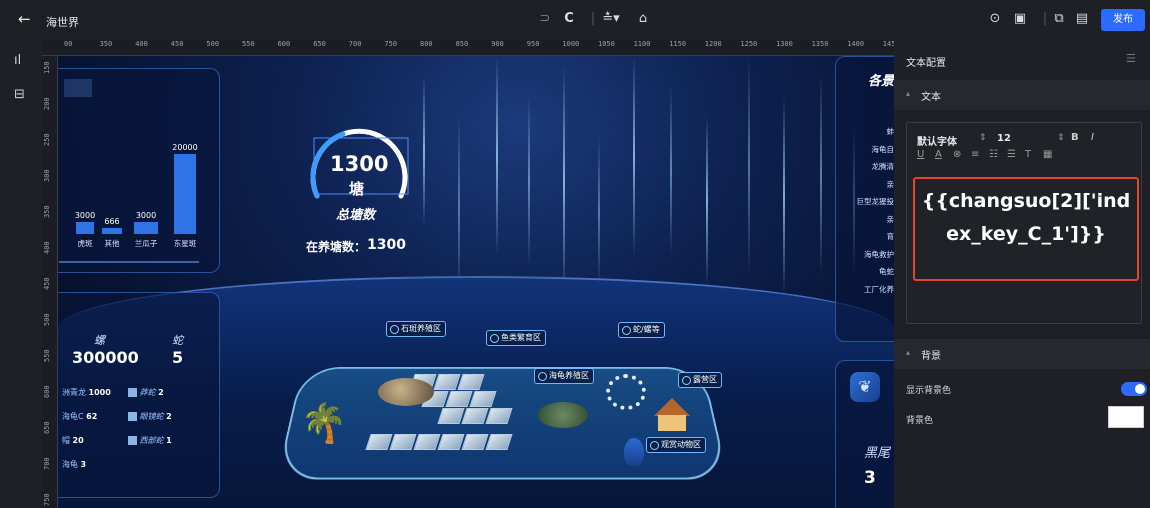 The width and height of the screenshot is (1150, 508). What do you see at coordinates (626, 392) in the screenshot?
I see `snake-icon` at bounding box center [626, 392].